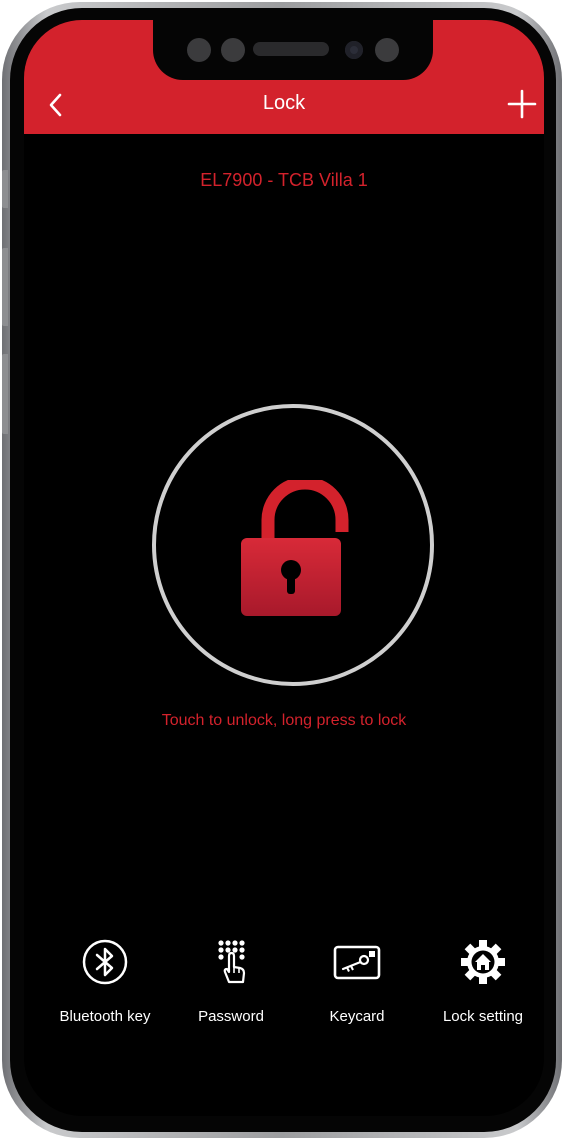 The width and height of the screenshot is (567, 1142). Describe the element at coordinates (357, 962) in the screenshot. I see `keycard-icon` at that location.